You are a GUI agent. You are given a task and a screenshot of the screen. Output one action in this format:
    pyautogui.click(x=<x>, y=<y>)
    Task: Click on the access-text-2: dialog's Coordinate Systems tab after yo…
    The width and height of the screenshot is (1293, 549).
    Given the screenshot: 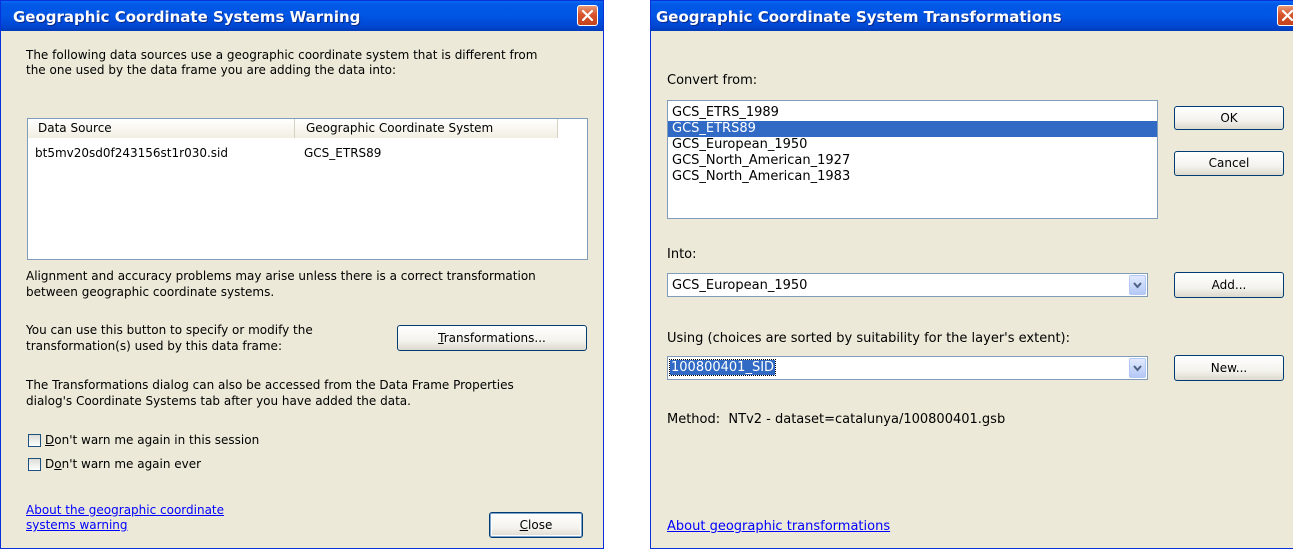 What is the action you would take?
    pyautogui.click(x=218, y=401)
    